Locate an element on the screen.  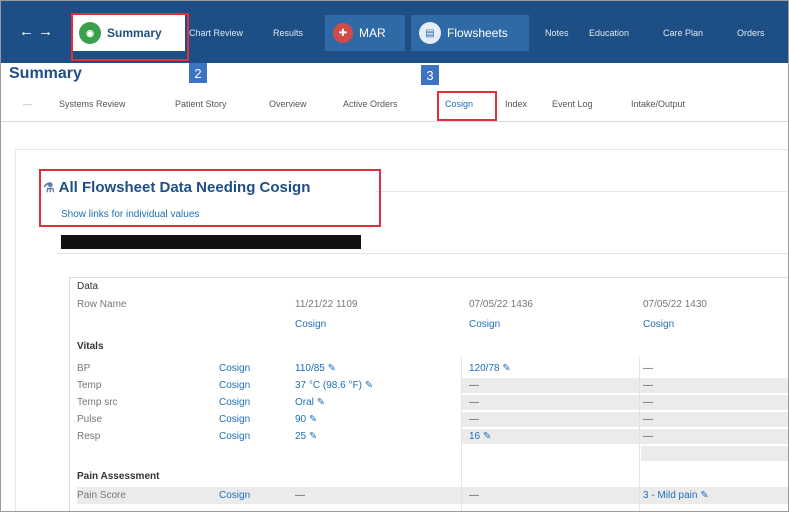
value-text: 3 - Mild pain is located at coordinates (670, 495).